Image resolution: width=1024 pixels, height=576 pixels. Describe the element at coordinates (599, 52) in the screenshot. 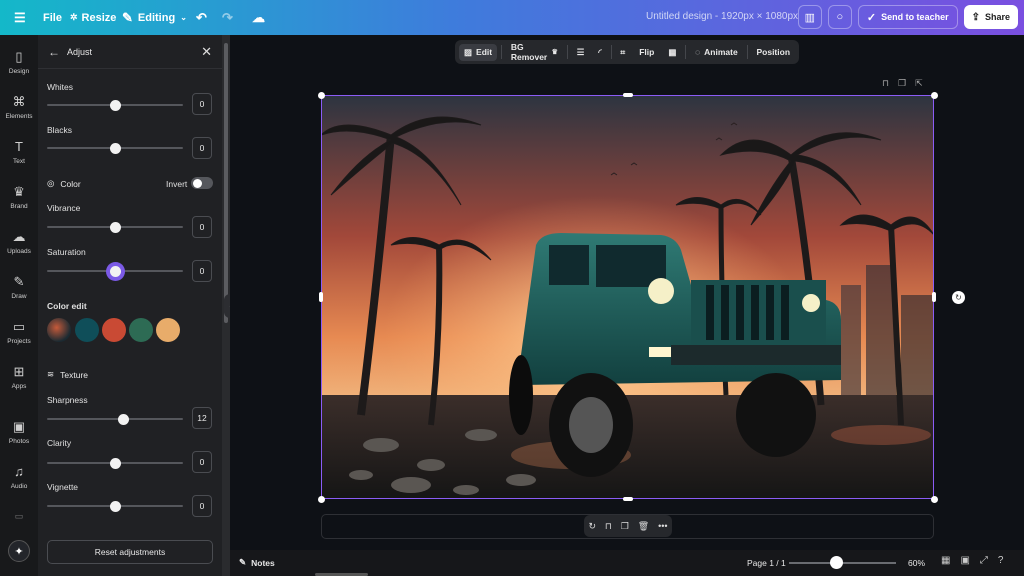

I see `corner-rounding-button: ◜` at that location.